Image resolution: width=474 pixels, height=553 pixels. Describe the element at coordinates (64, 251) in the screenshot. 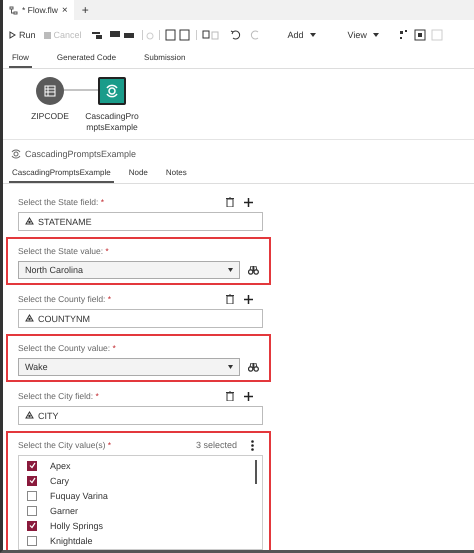

I see `field-label: Select the State value: *` at that location.